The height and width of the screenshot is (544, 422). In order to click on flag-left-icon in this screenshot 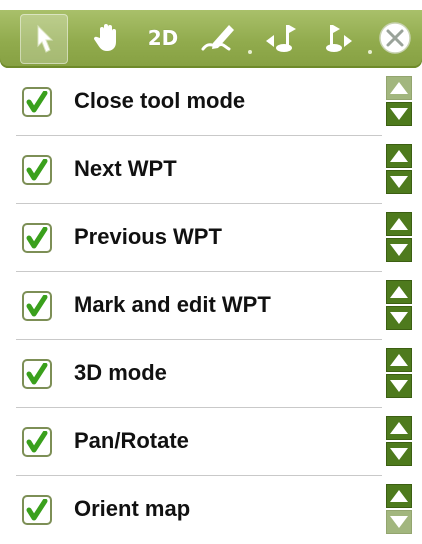, I will do `click(281, 38)`.